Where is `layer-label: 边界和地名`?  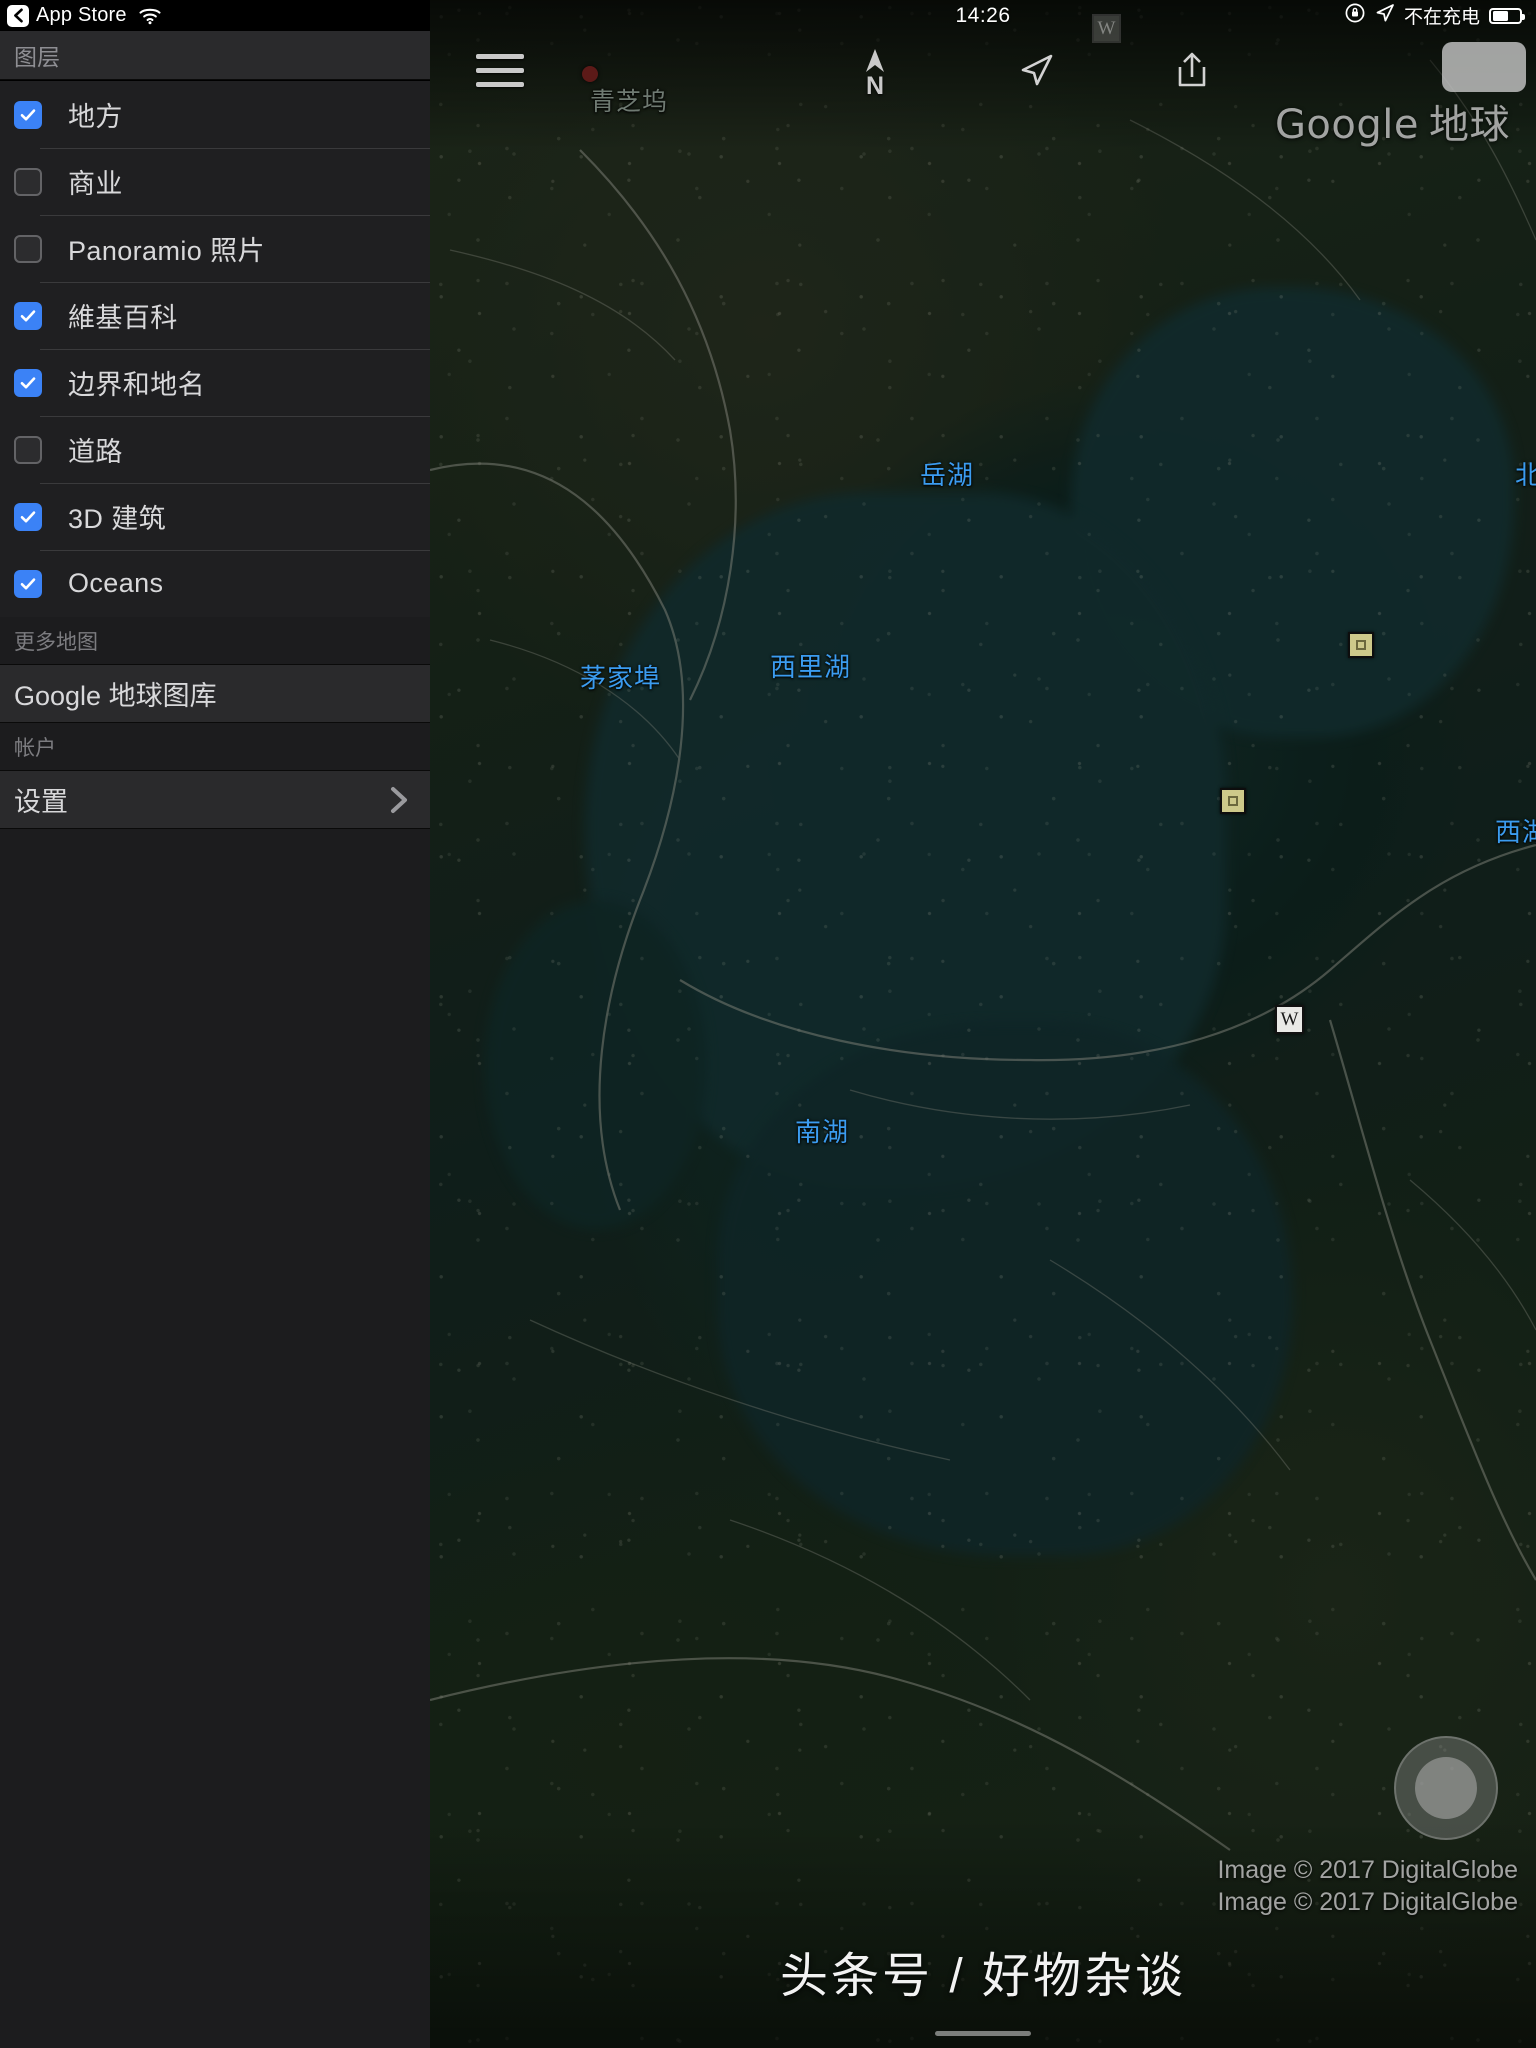 layer-label: 边界和地名 is located at coordinates (136, 385).